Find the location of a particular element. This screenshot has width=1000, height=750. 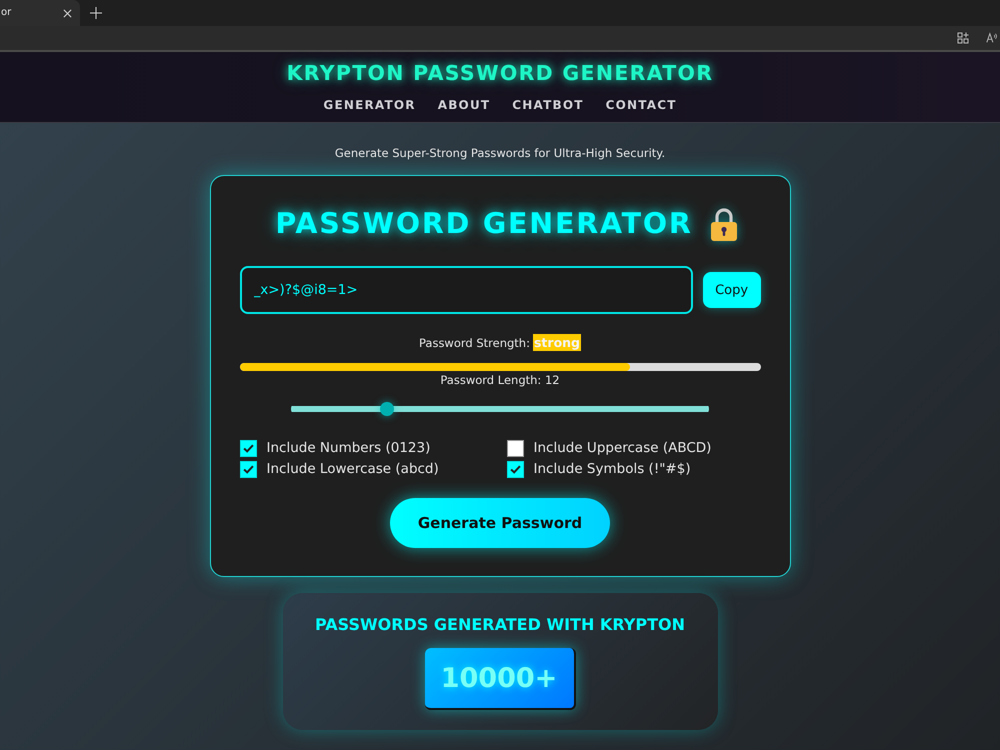

padlock-icon is located at coordinates (723, 224).